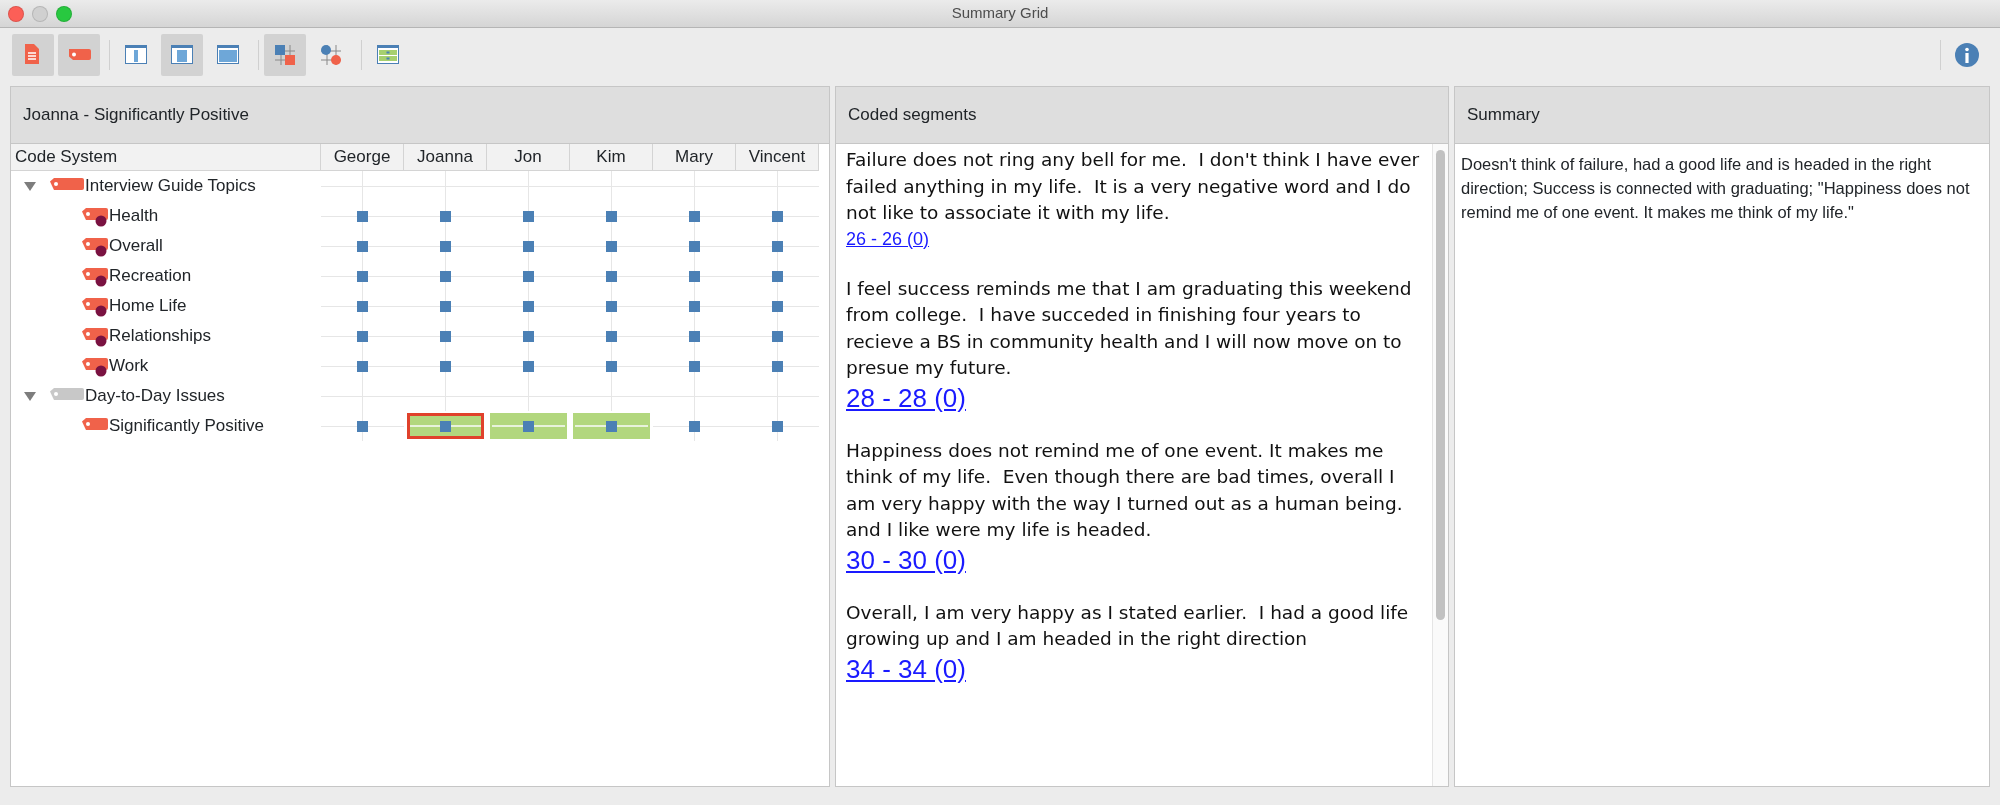 The height and width of the screenshot is (805, 2000). What do you see at coordinates (777, 157) in the screenshot?
I see `column-header: Vincent` at bounding box center [777, 157].